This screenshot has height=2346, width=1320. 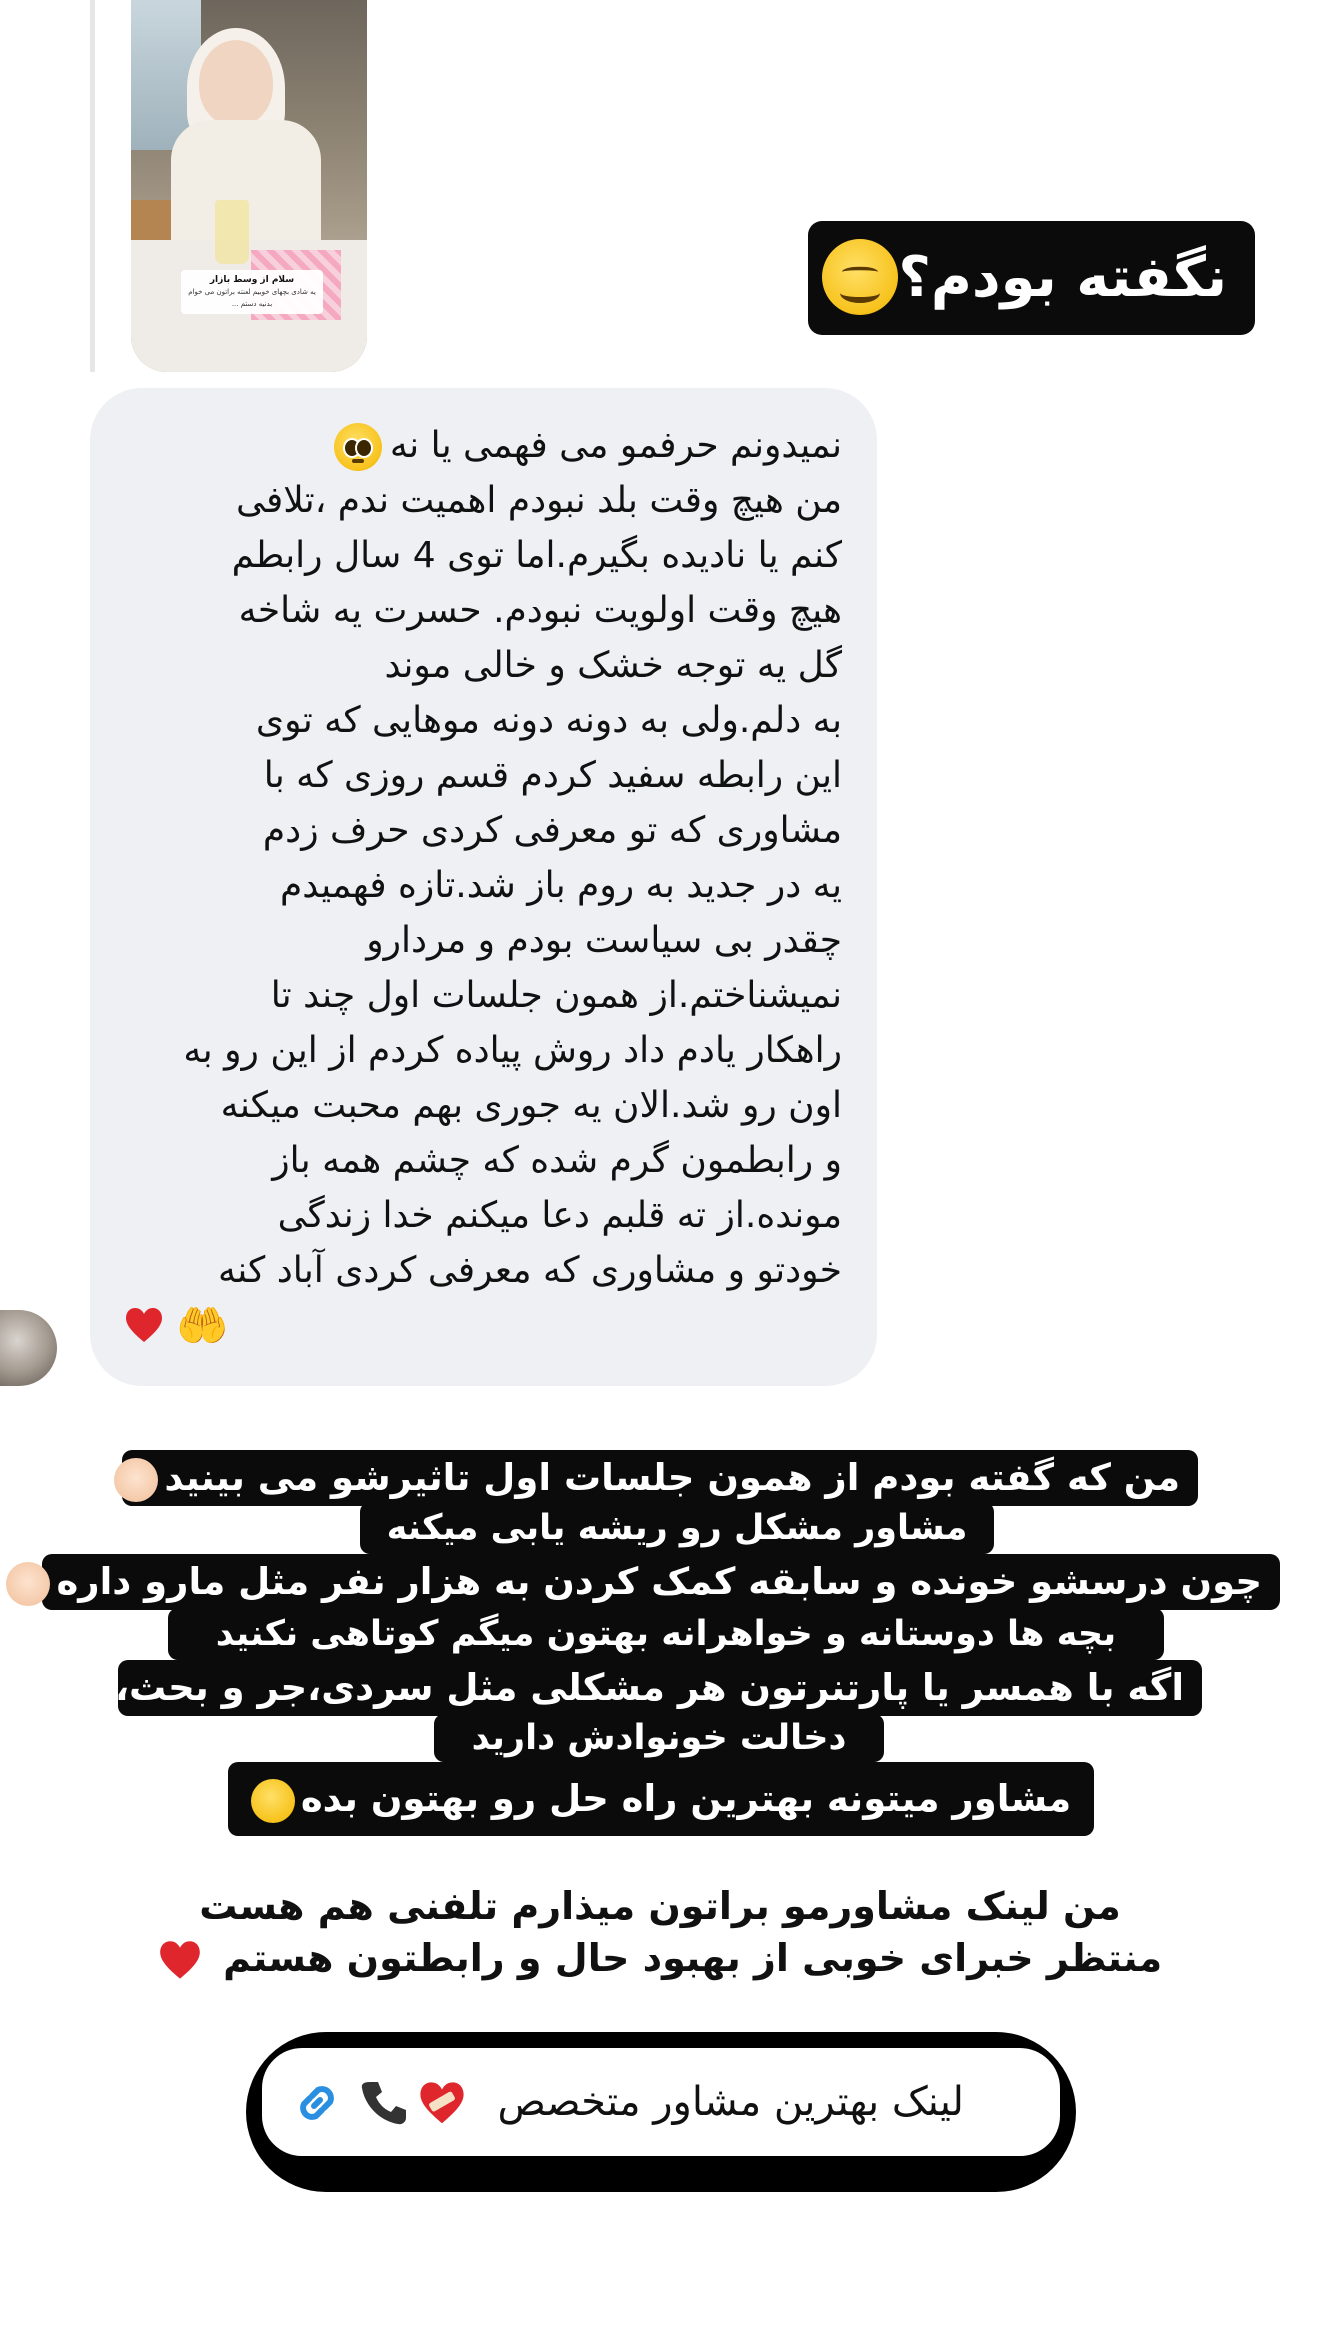 What do you see at coordinates (1062, 277) in the screenshot?
I see `caption-label-text: نگفته بودم؟` at bounding box center [1062, 277].